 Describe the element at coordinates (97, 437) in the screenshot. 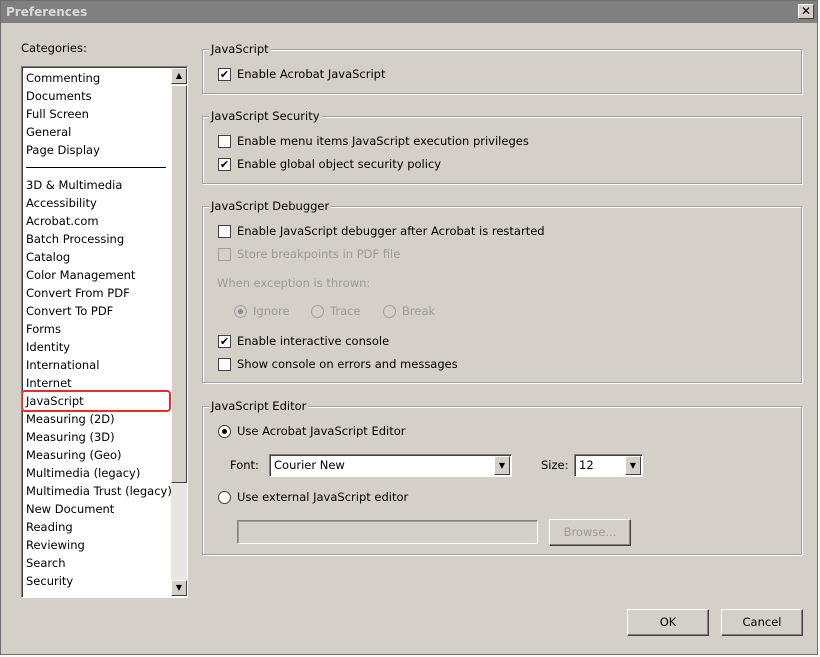

I see `category-item: Measuring (3D)` at that location.